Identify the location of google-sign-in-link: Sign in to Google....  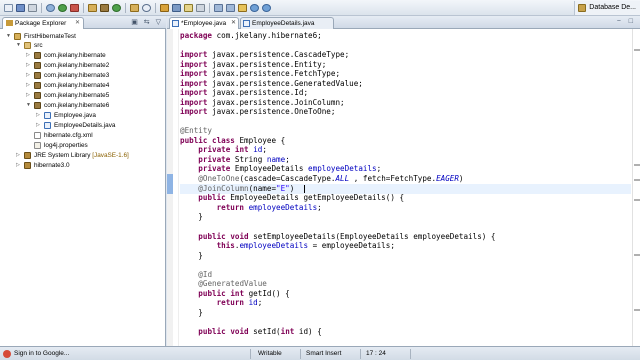
(34, 353).